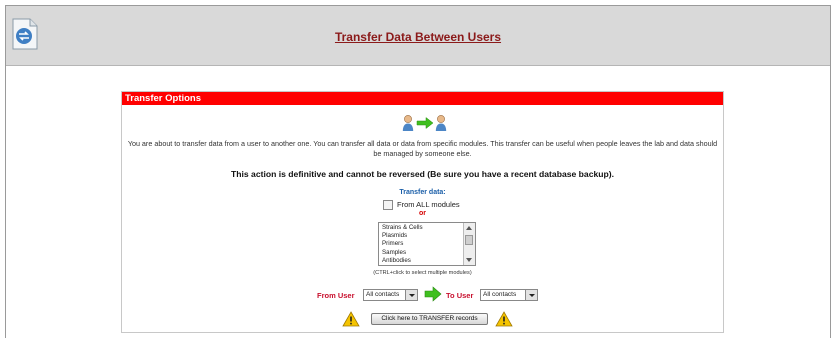  I want to click on module-option-antibodies: Antibodies, so click(421, 261).